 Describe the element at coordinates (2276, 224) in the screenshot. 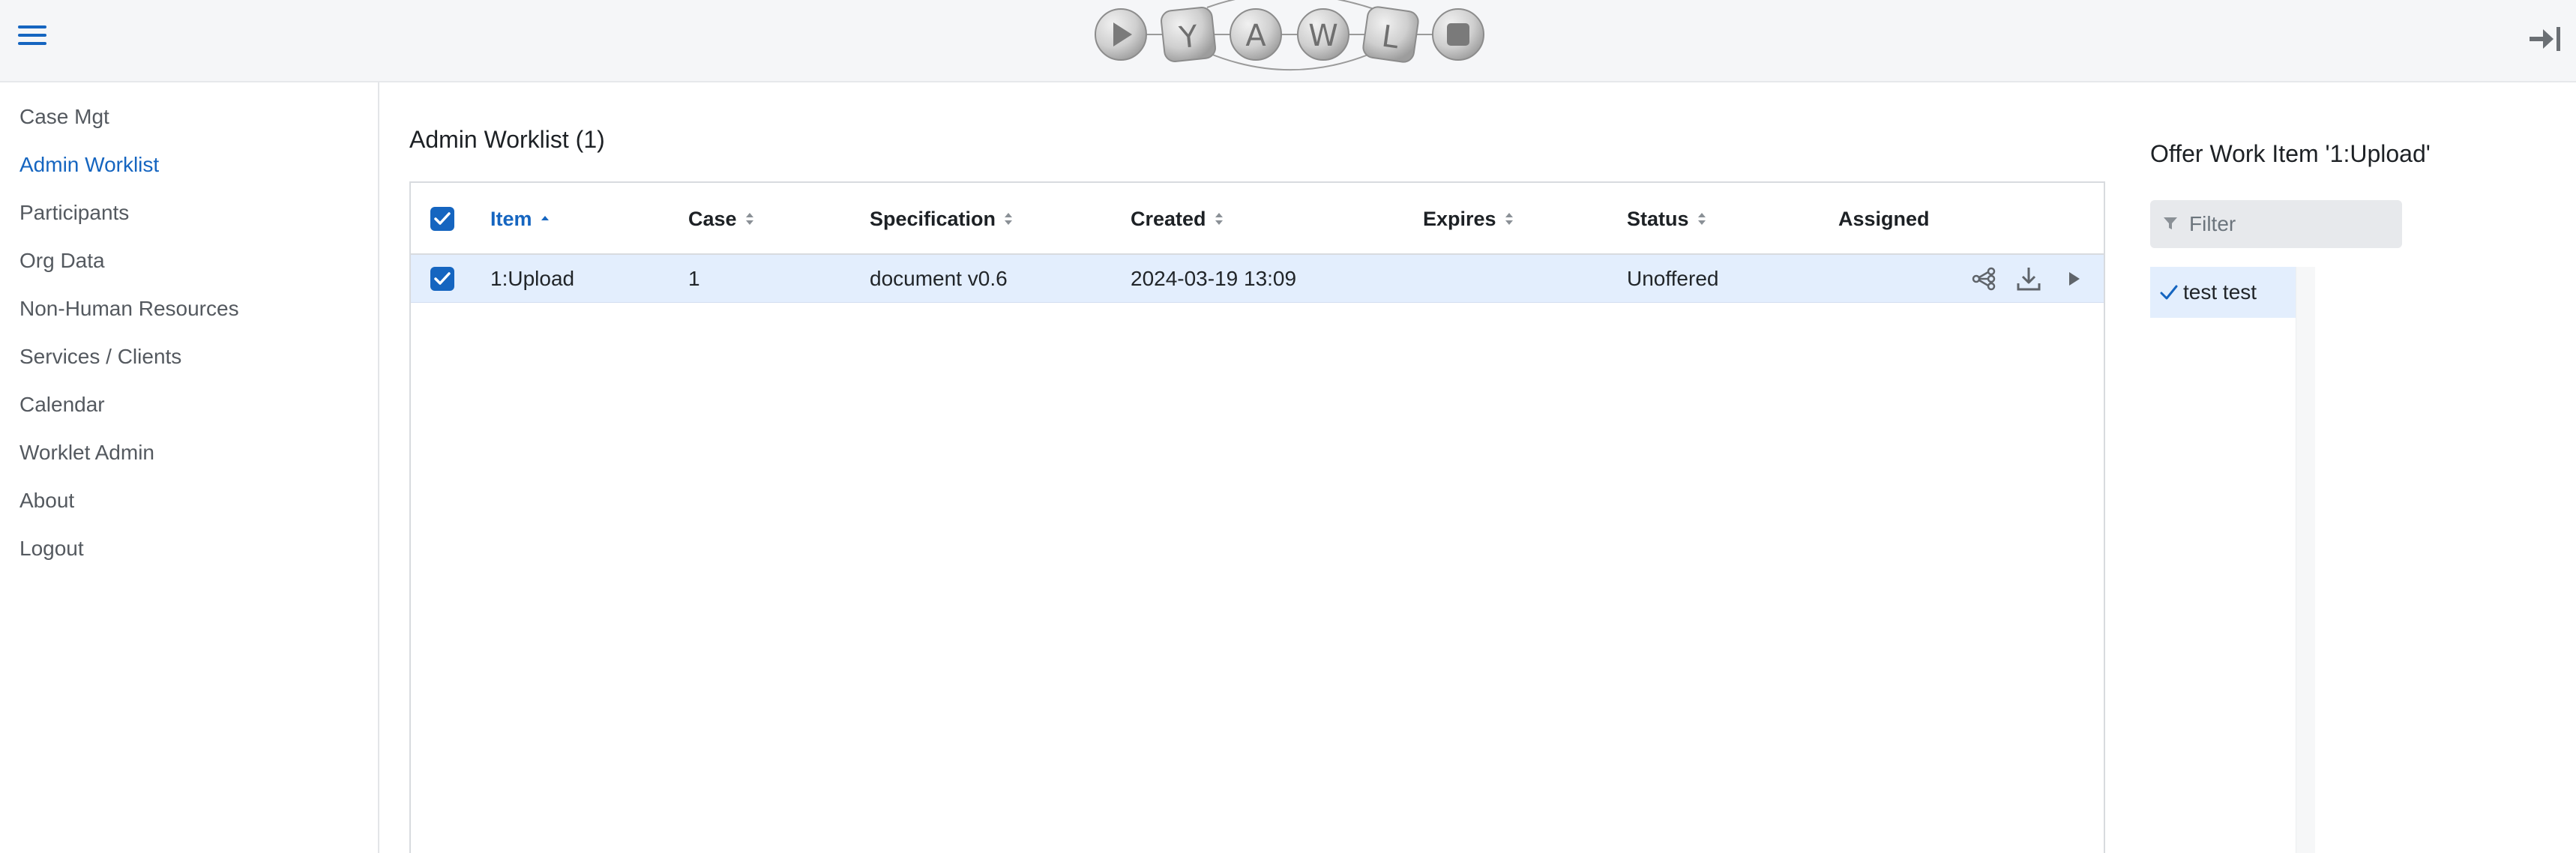

I see `filter-input: Filter` at that location.